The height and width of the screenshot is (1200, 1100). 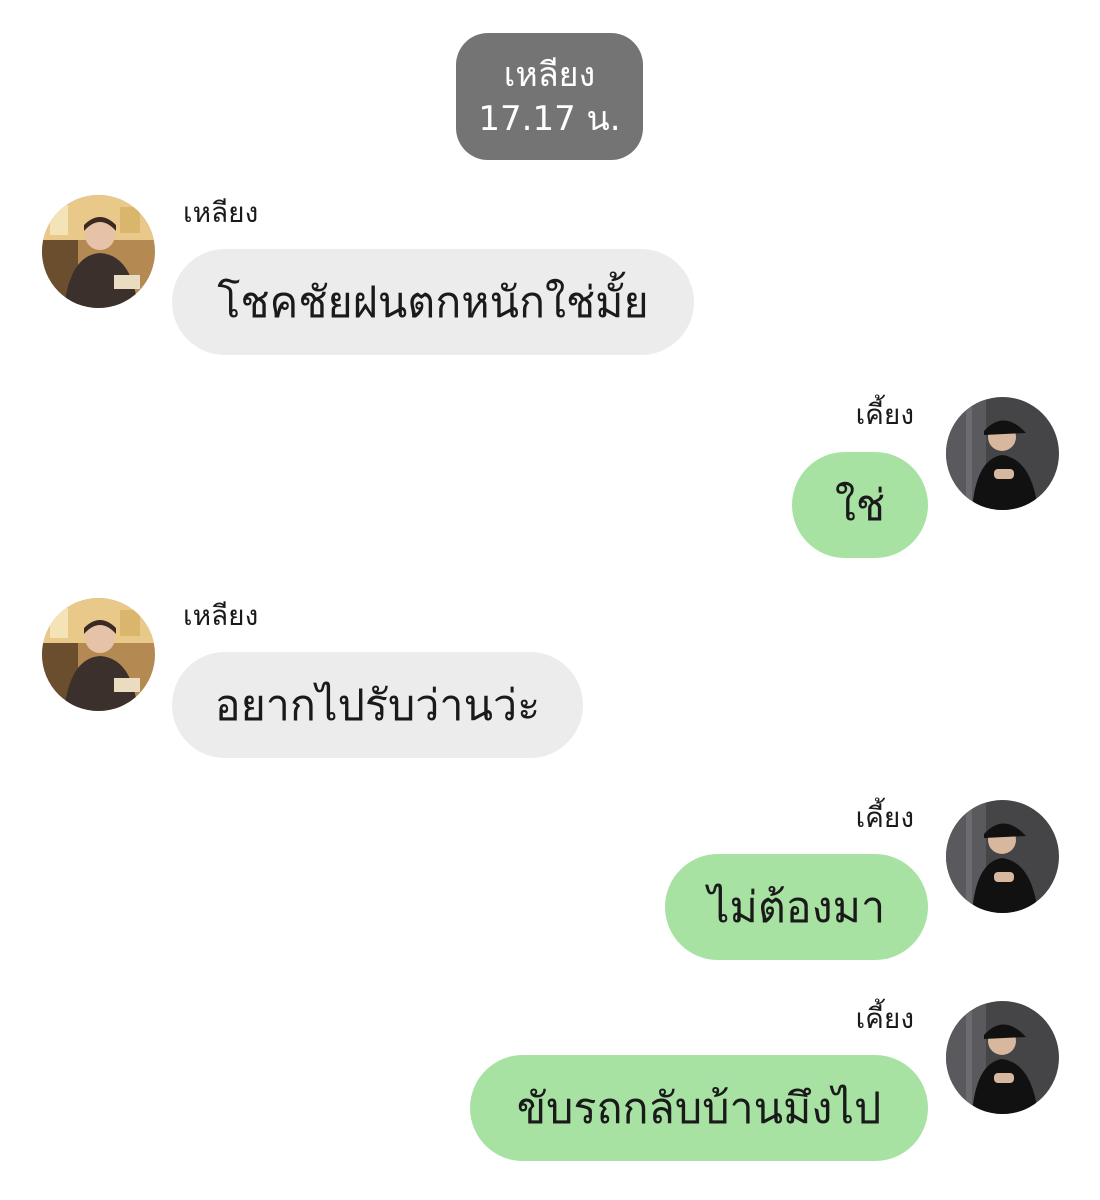 I want to click on message-bubble: ขับรถกลับบ้านมึงไป, so click(x=699, y=1108).